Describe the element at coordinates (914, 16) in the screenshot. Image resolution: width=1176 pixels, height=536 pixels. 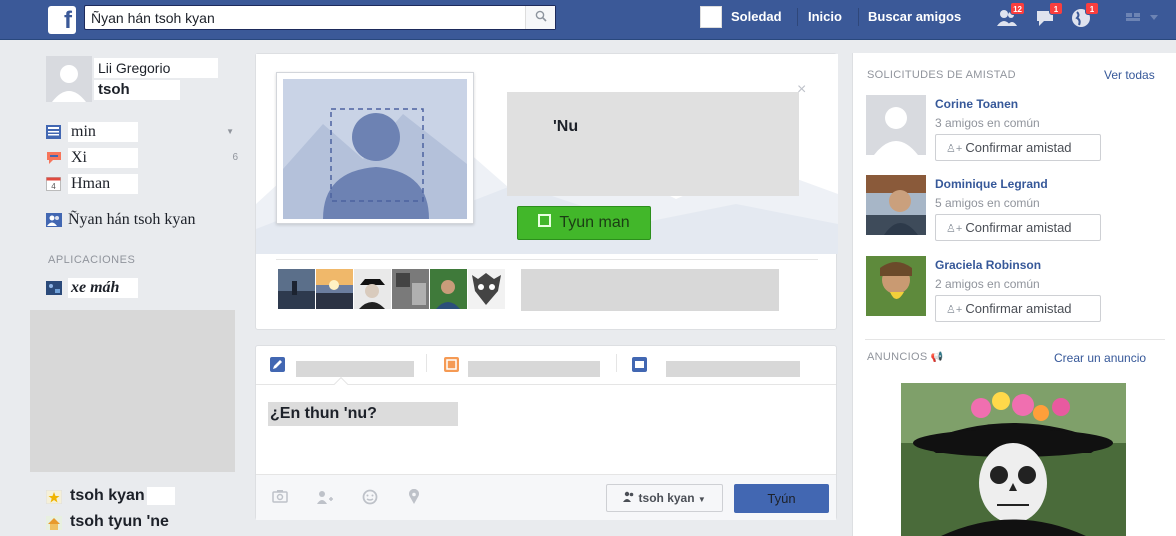
I see `nav-find-friends-link: Buscar amigos` at that location.